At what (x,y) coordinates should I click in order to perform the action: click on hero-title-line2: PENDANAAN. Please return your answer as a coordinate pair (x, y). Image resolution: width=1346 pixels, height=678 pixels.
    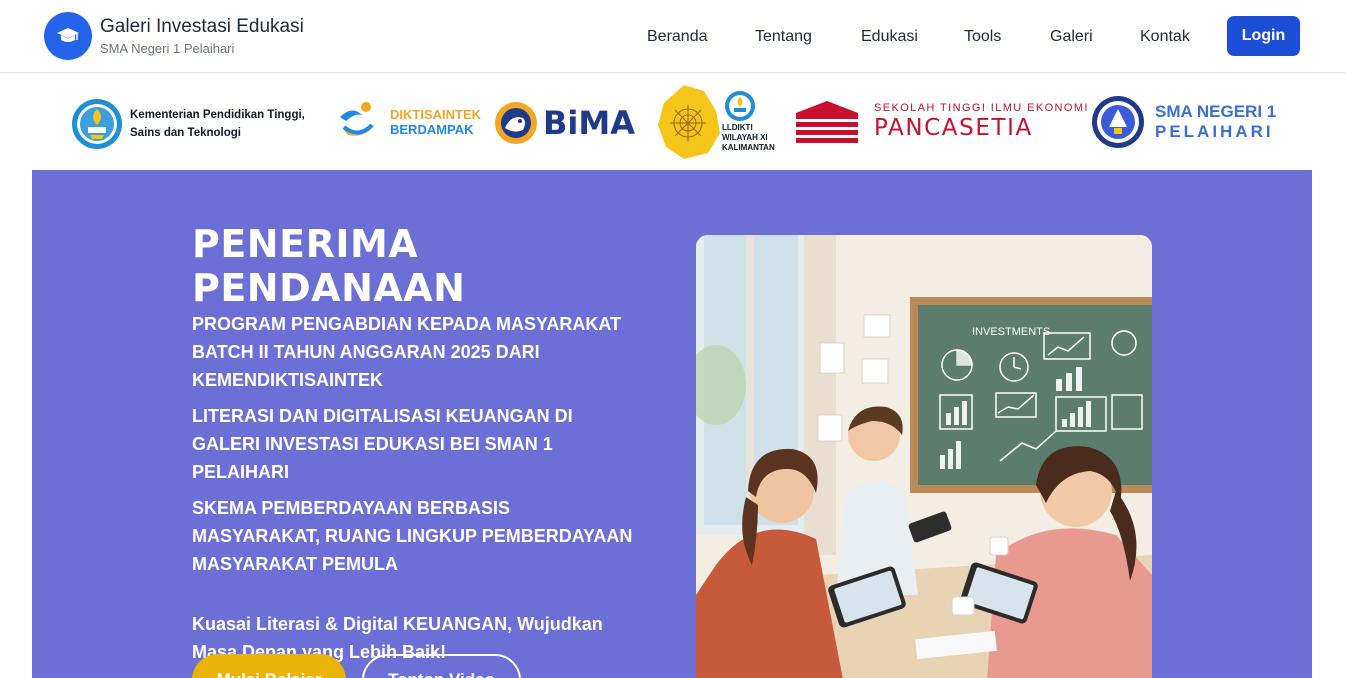
    Looking at the image, I should click on (329, 288).